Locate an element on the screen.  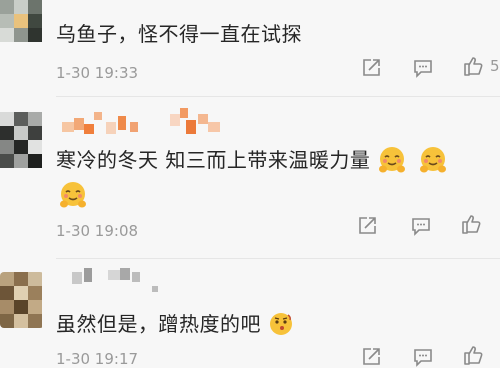
comment-time: 1-30 19:33 is located at coordinates (97, 73).